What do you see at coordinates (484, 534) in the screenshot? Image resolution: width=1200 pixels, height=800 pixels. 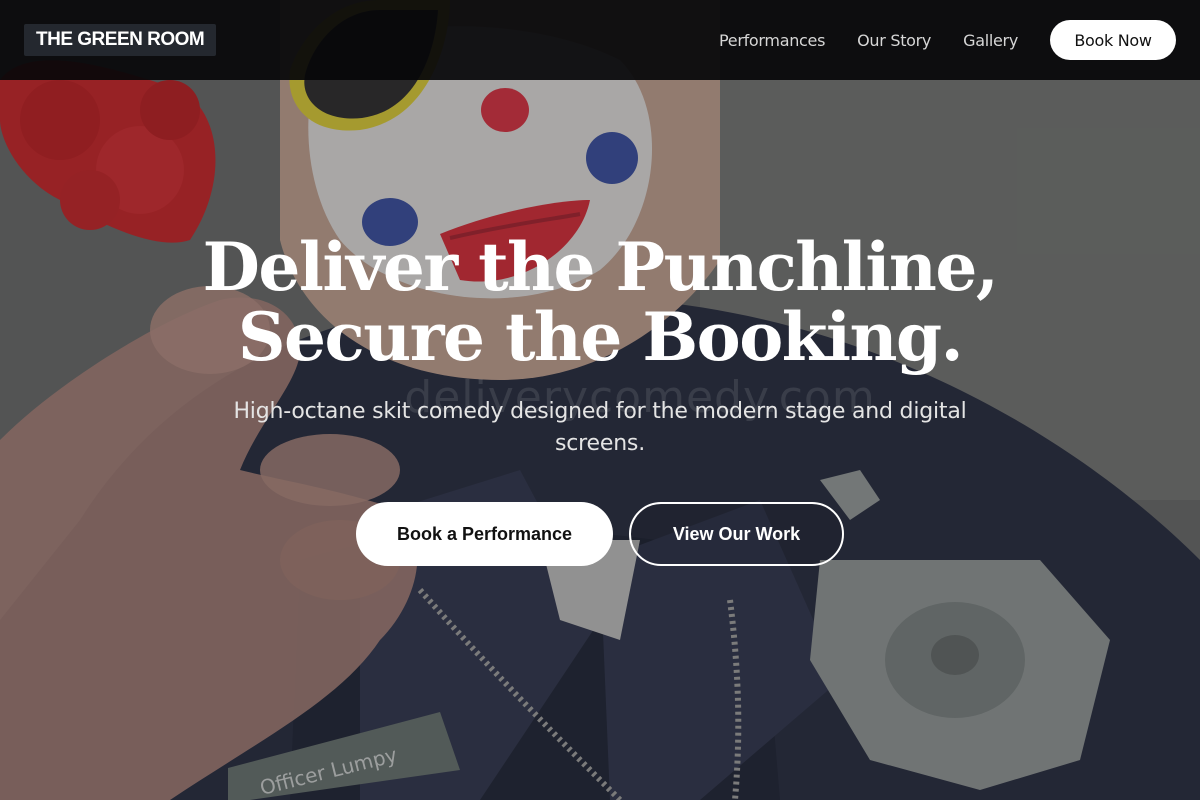 I see `book-performance-button: Book a Performance` at bounding box center [484, 534].